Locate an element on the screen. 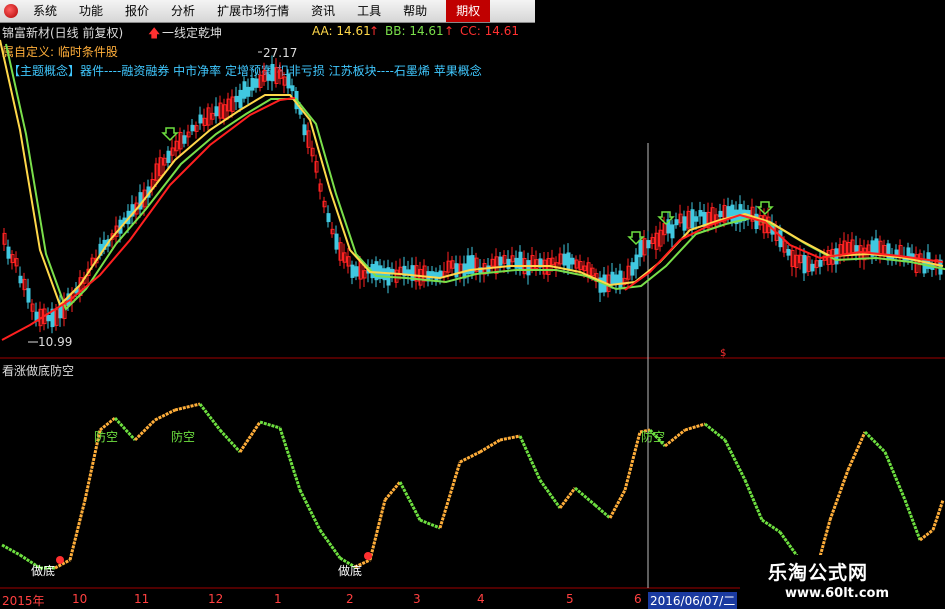  signal-dollar-icon: $ is located at coordinates (723, 353).